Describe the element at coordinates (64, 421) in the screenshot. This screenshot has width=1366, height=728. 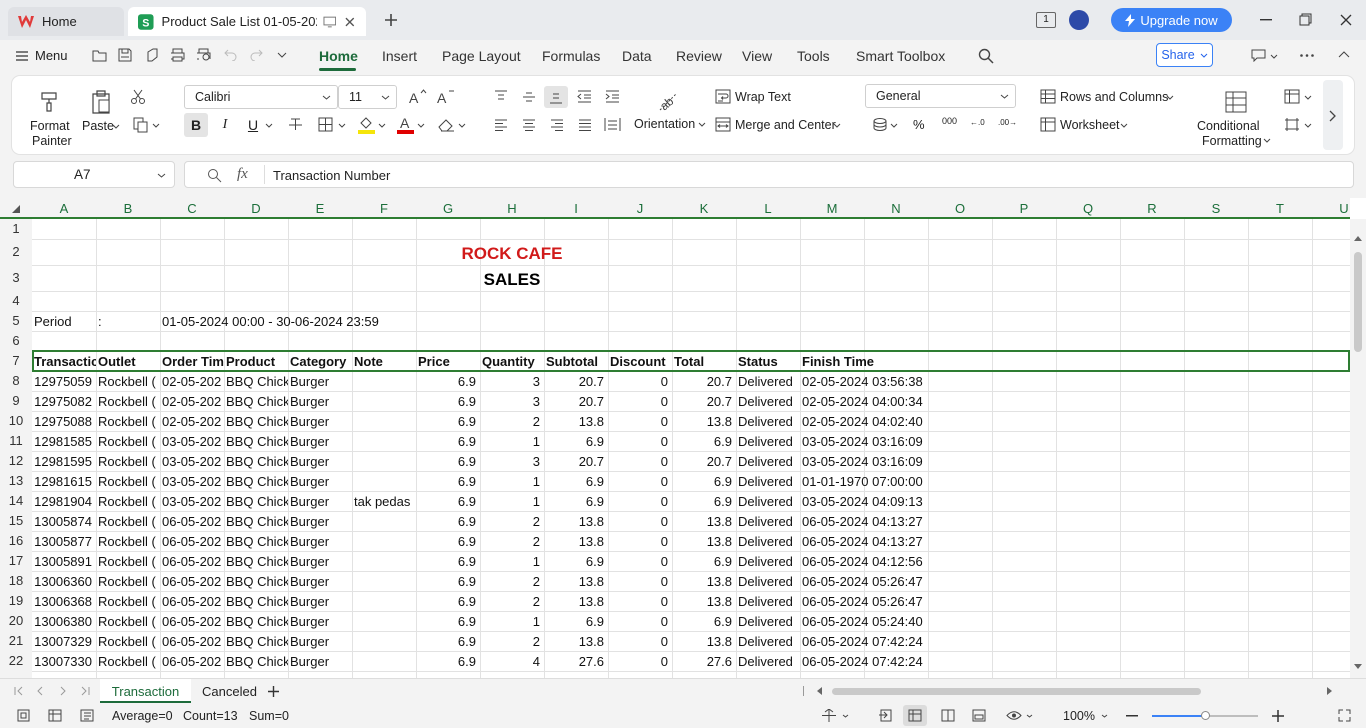
I see `table-cell: 12975088` at that location.